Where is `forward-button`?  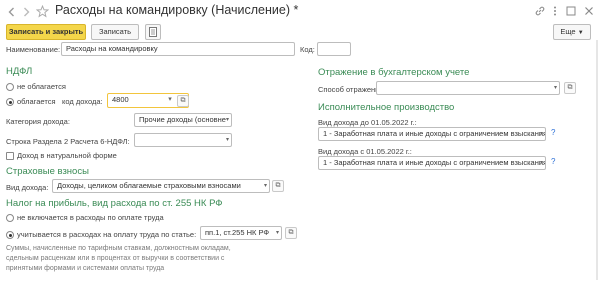
forward-button is located at coordinates (26, 12).